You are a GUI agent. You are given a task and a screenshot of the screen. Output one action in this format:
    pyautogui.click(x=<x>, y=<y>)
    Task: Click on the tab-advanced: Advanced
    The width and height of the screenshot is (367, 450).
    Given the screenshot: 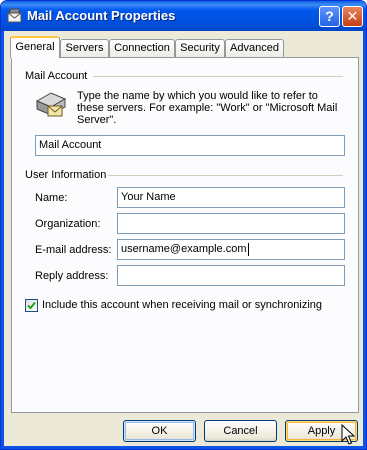 What is the action you would take?
    pyautogui.click(x=254, y=48)
    